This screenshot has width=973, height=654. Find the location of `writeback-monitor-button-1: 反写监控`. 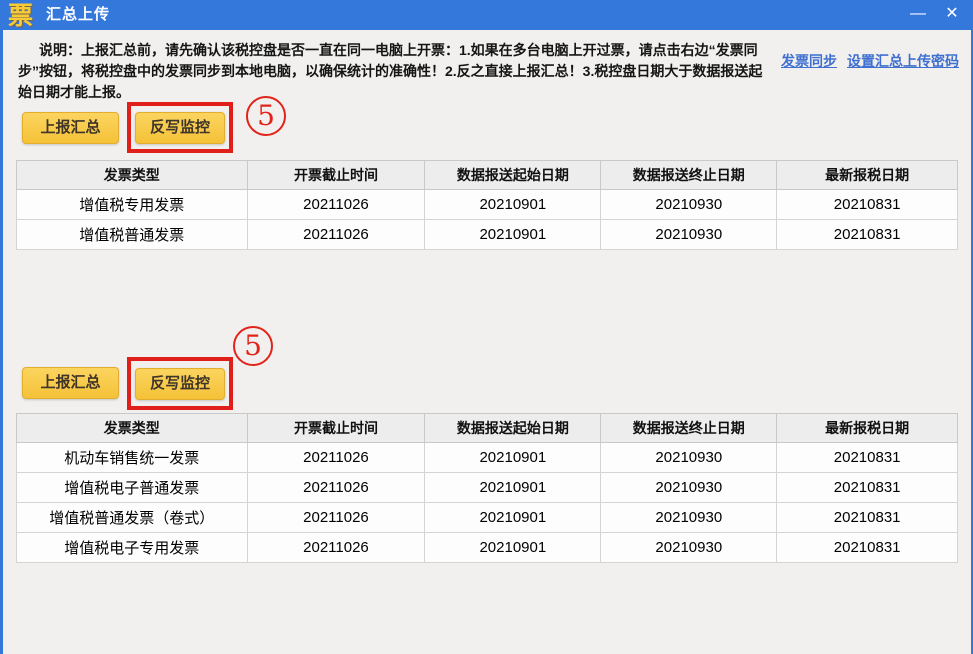

writeback-monitor-button-1: 反写监控 is located at coordinates (180, 127).